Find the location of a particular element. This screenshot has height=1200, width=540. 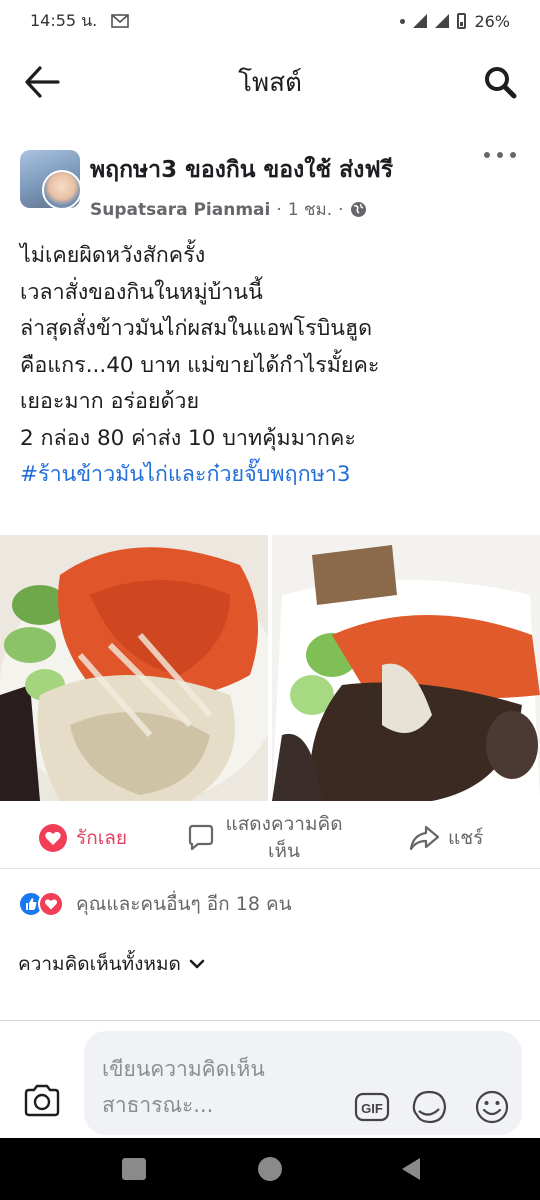

gif-icon: GIF is located at coordinates (372, 1107).